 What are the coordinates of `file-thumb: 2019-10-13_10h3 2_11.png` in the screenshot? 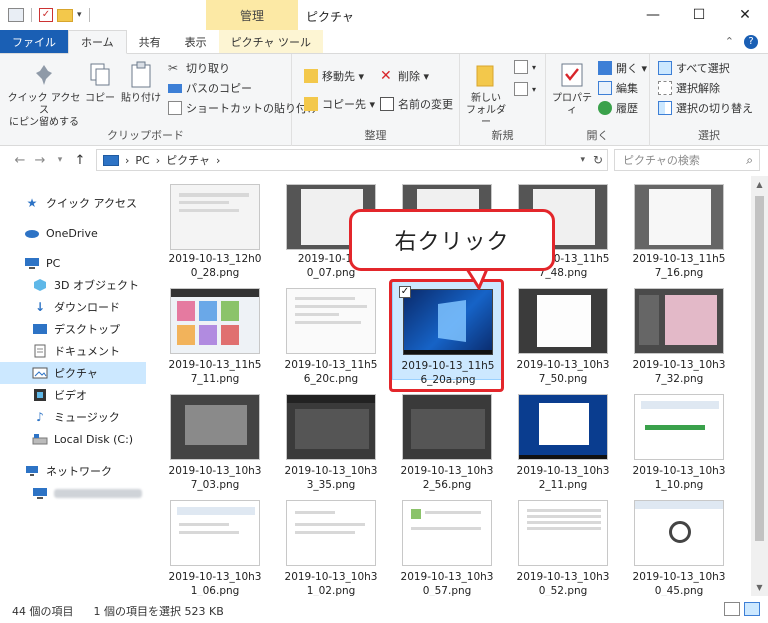 It's located at (563, 438).